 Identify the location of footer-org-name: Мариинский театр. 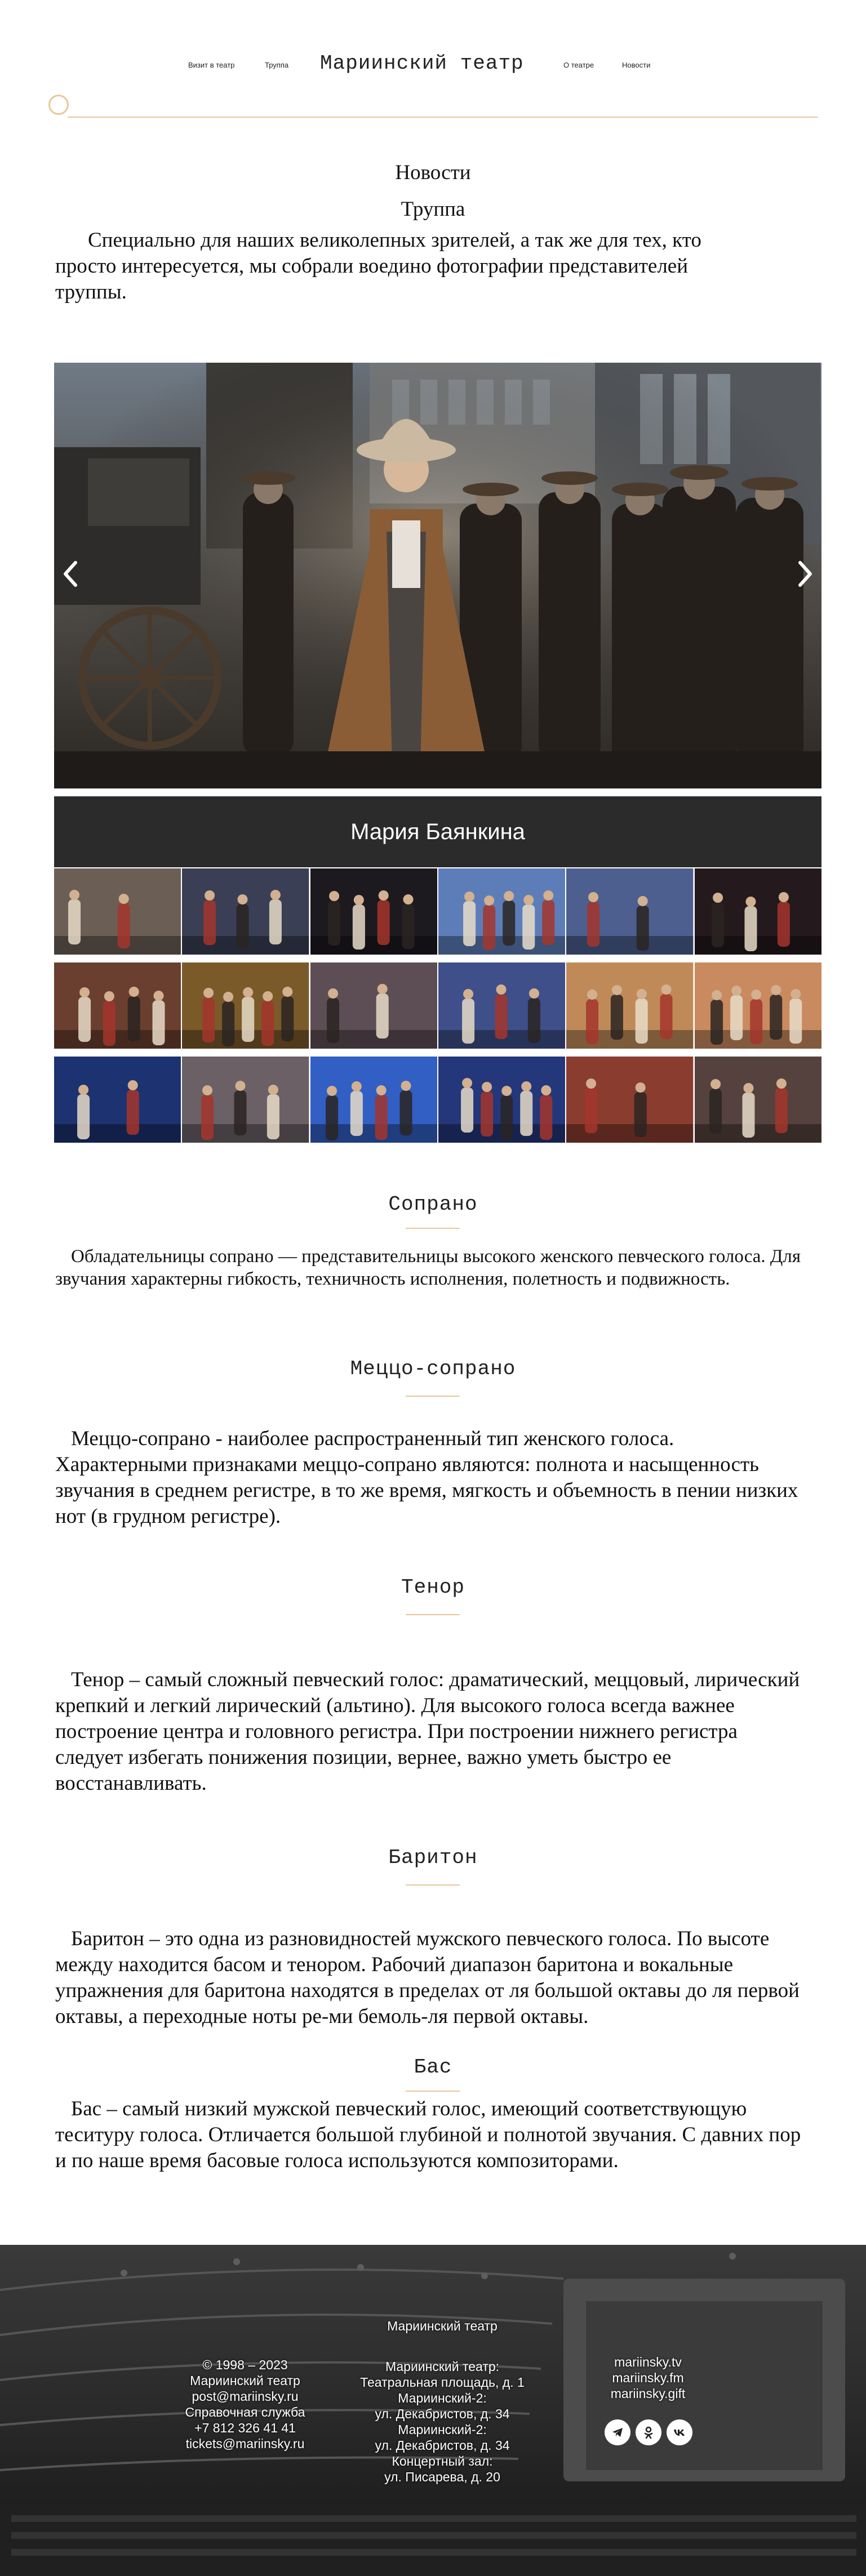
(245, 2380).